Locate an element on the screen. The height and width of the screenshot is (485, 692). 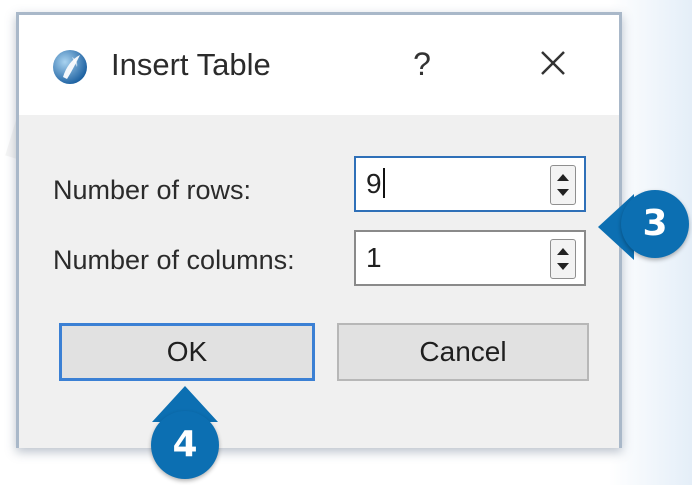
rows-spinbox: 9 is located at coordinates (470, 184).